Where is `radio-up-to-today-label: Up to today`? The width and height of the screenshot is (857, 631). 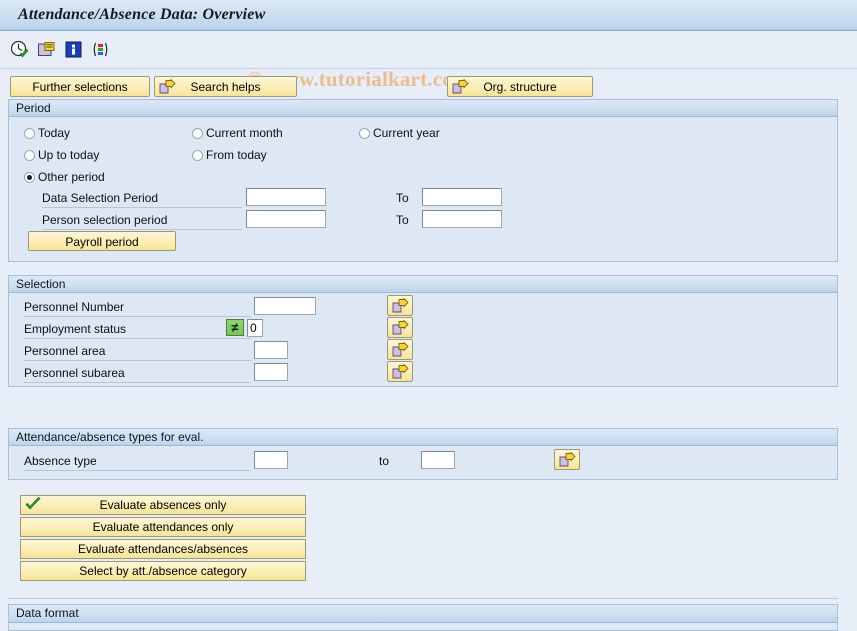
radio-up-to-today-label: Up to today is located at coordinates (69, 155).